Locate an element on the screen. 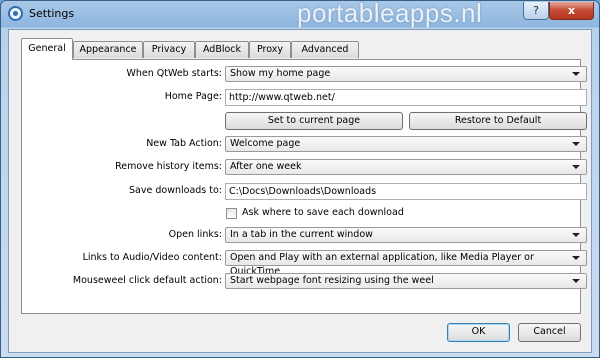 The height and width of the screenshot is (358, 600). save-downloads-label: Save downloads to: is located at coordinates (175, 190).